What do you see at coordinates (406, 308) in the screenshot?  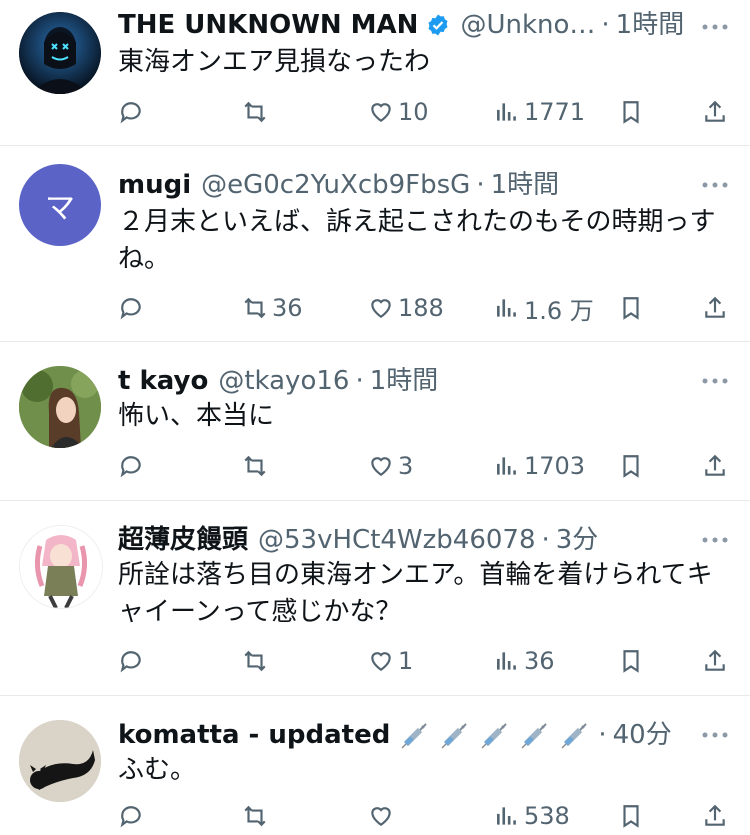 I see `like-button: 188` at bounding box center [406, 308].